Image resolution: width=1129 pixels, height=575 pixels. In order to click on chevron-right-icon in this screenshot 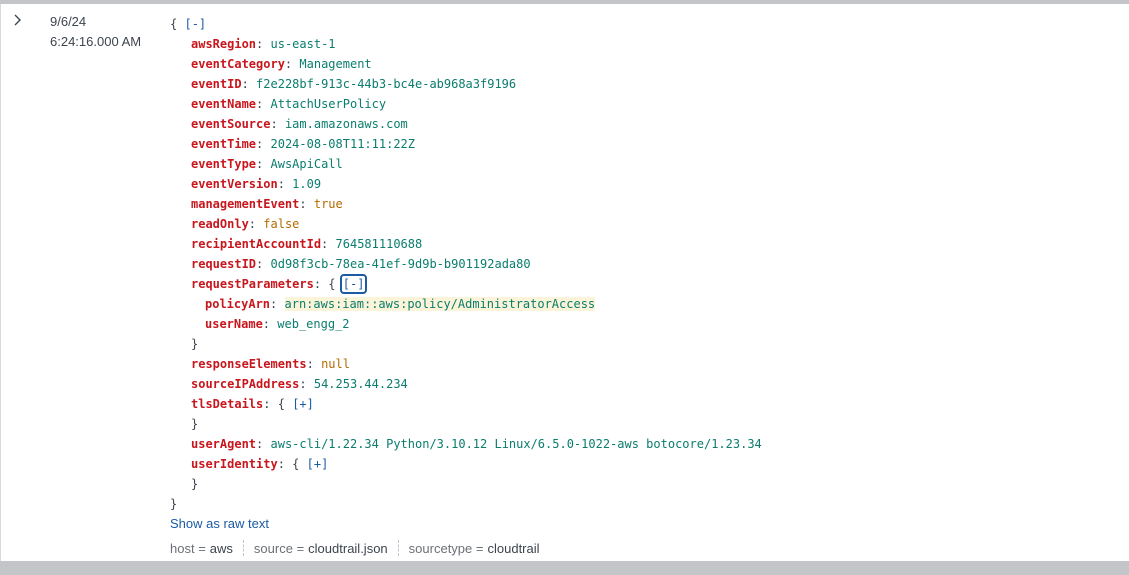, I will do `click(20, 22)`.